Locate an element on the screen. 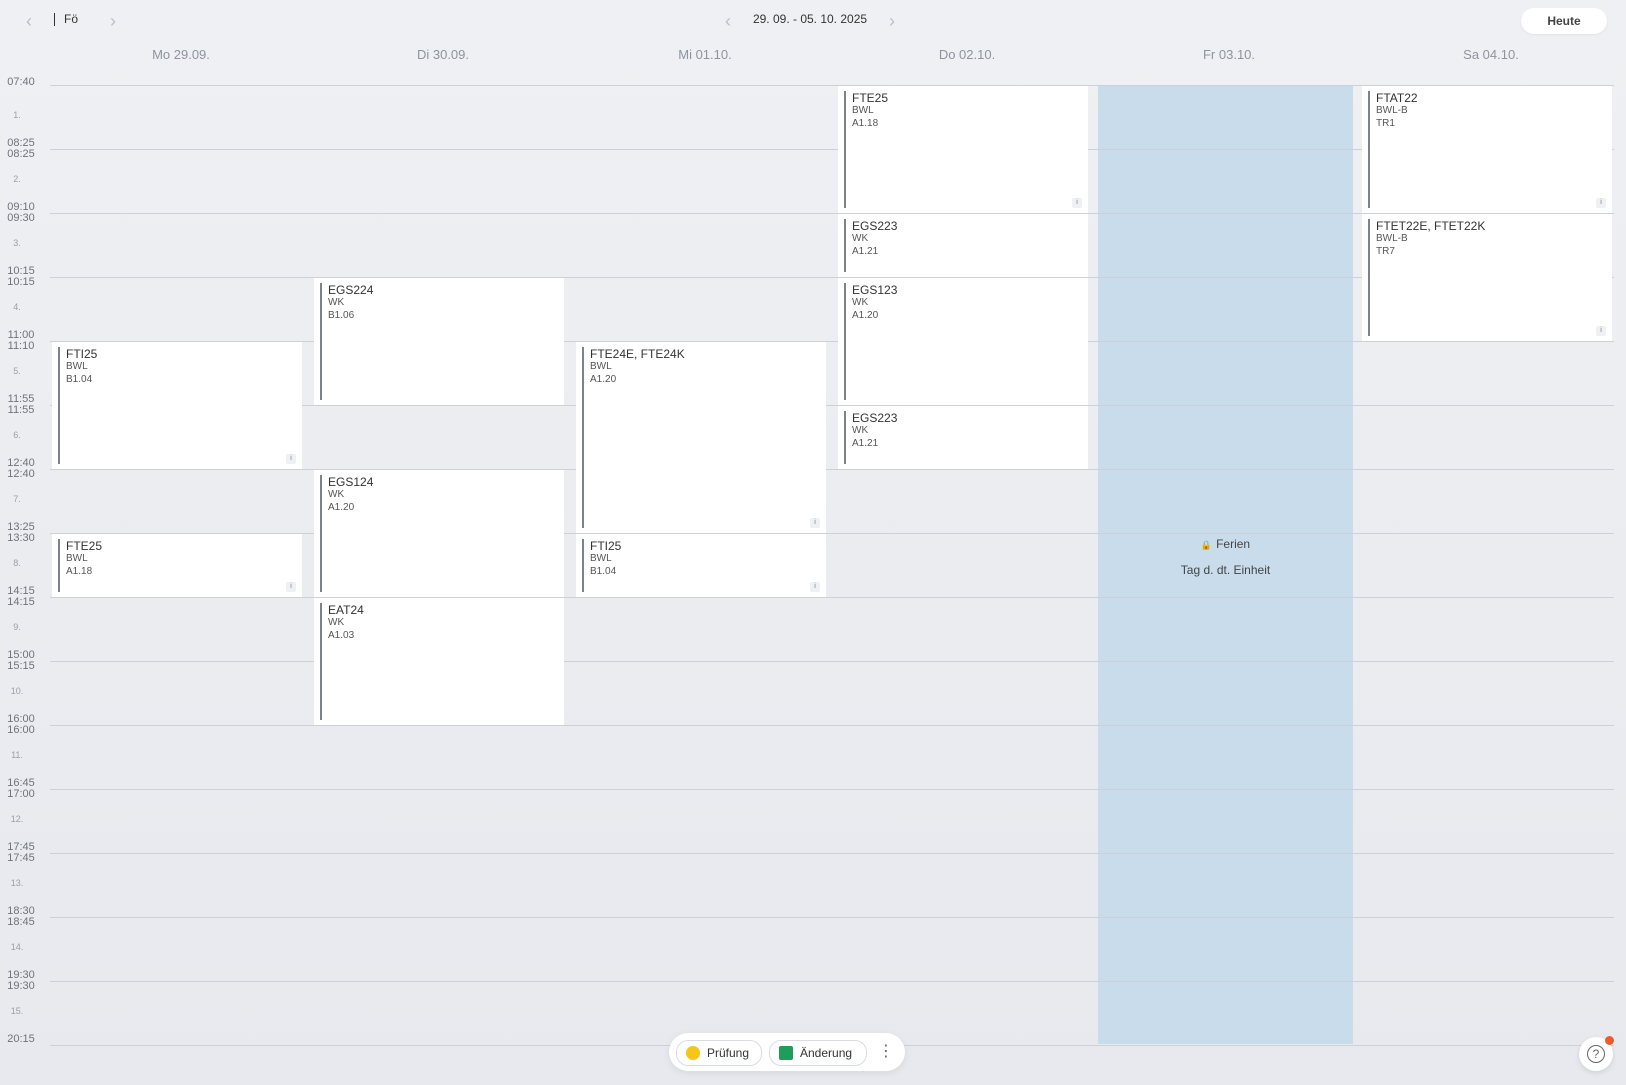 The height and width of the screenshot is (1085, 1626). holiday-column: 🔒 Ferien Tag d. dt. Einheit is located at coordinates (1225, 564).